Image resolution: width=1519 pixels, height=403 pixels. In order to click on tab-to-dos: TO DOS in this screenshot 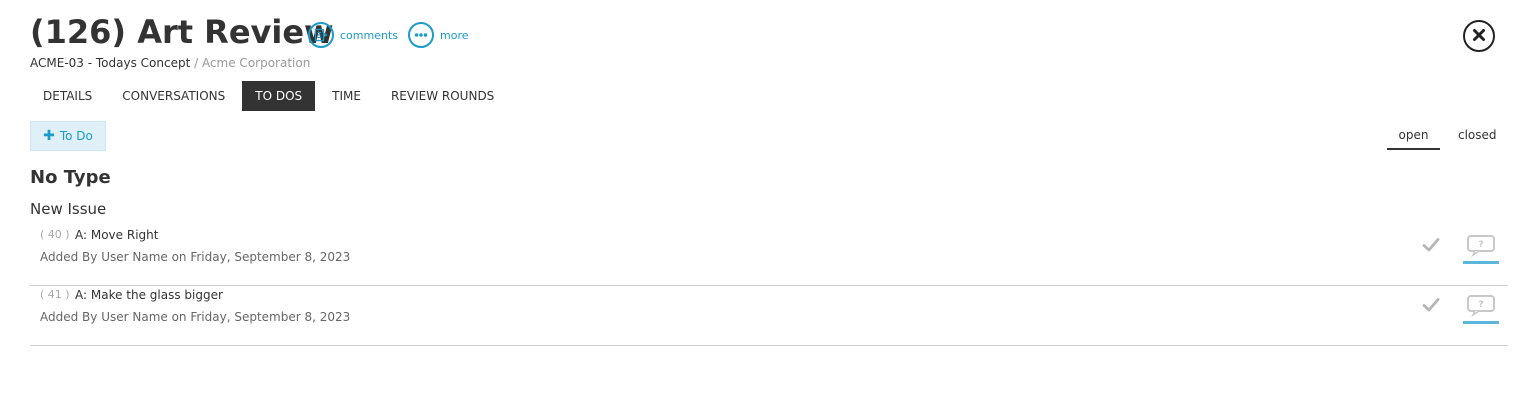, I will do `click(279, 96)`.